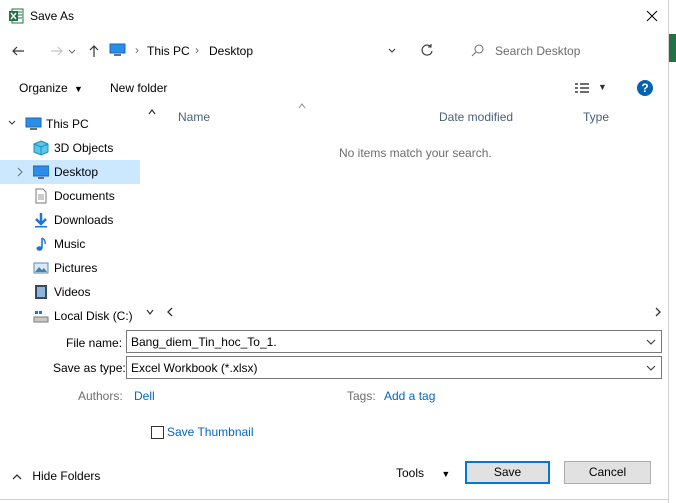  Describe the element at coordinates (410, 473) in the screenshot. I see `tools-label: Tools` at that location.